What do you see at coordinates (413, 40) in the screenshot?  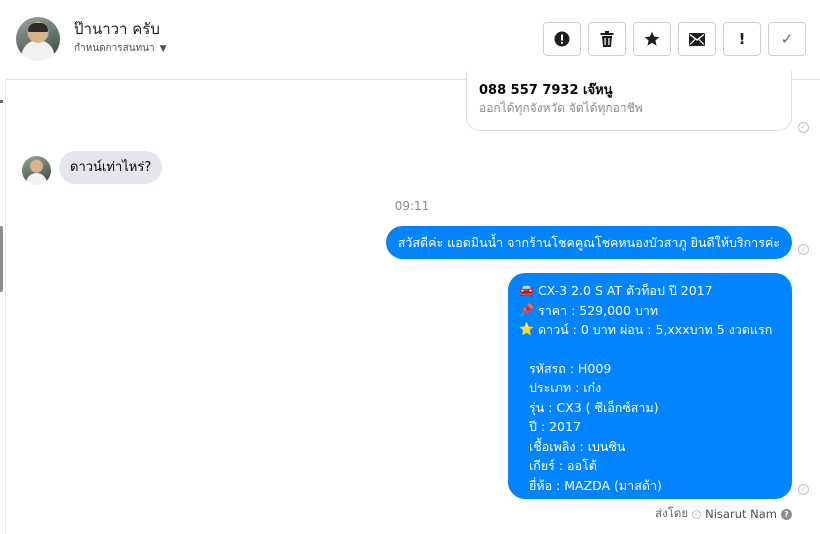 I see `conversation-header: ป๊านาวา ครับ กำหนดการสนทนา ▼ ! ✓` at bounding box center [413, 40].